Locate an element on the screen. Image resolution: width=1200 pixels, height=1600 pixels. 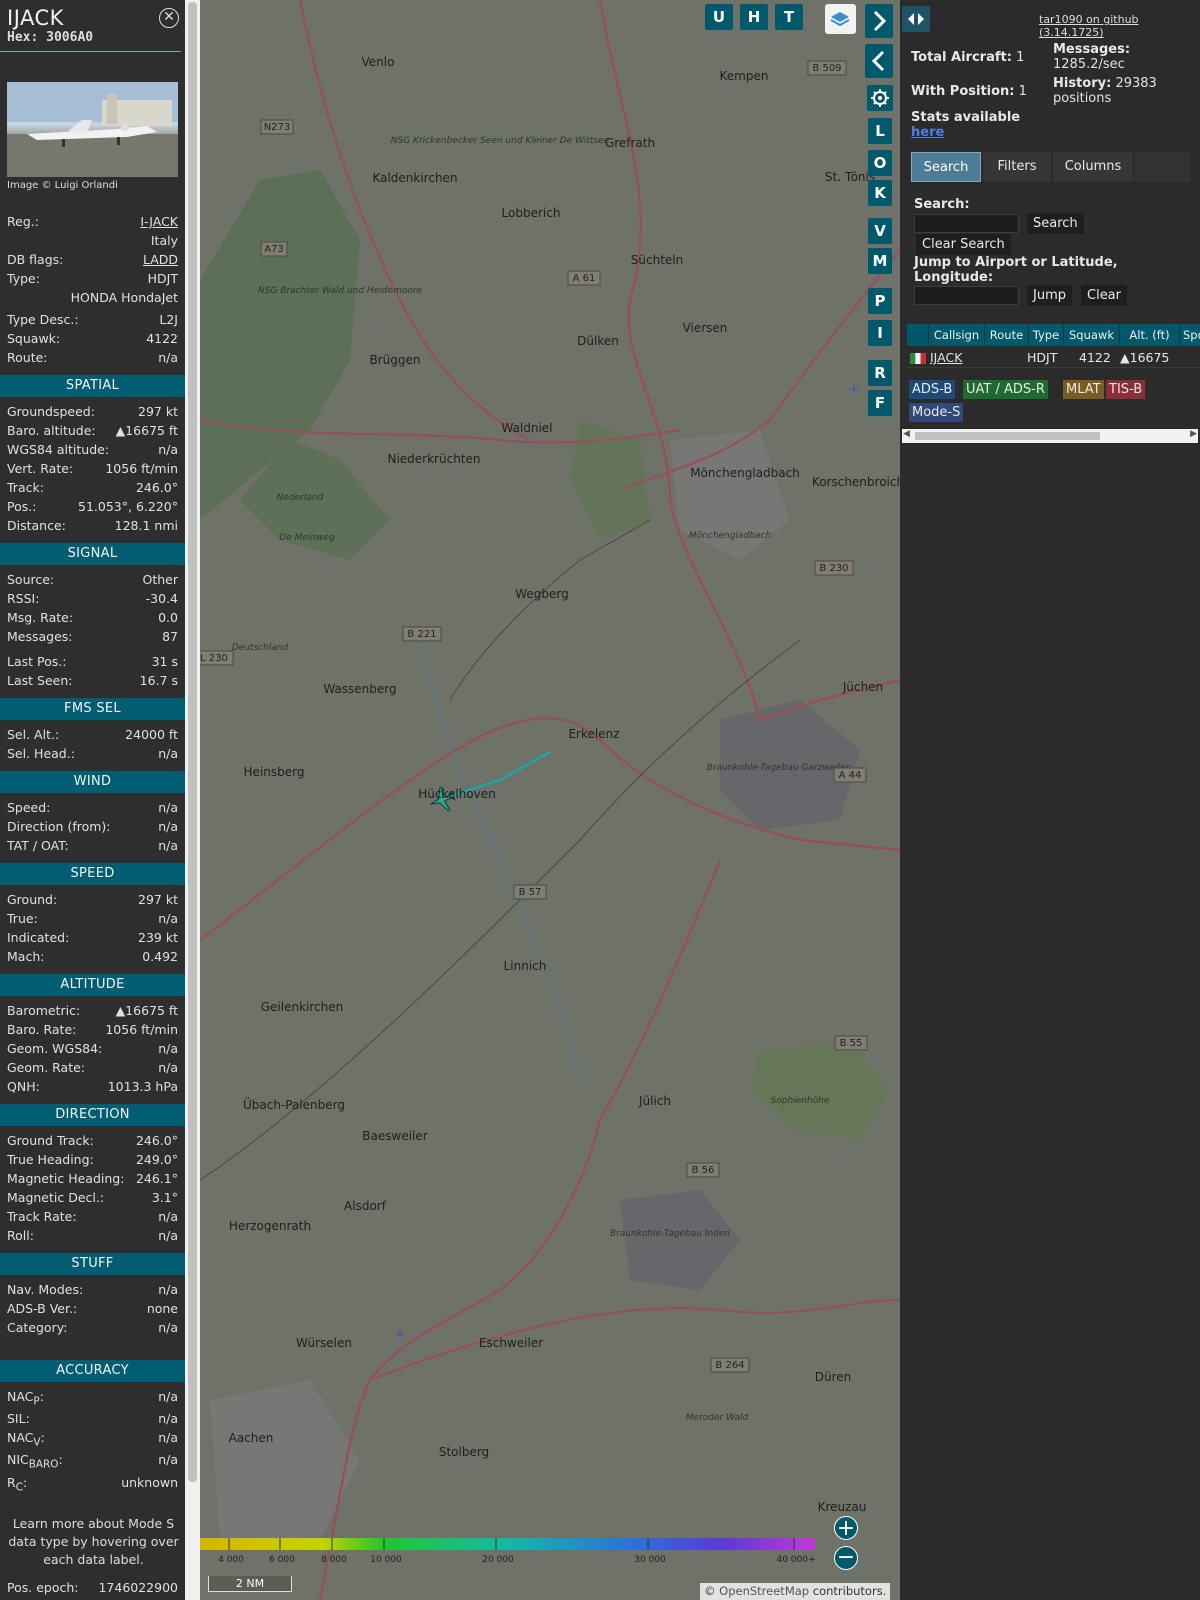
column-speed: Spd is located at coordinates (1190, 335).